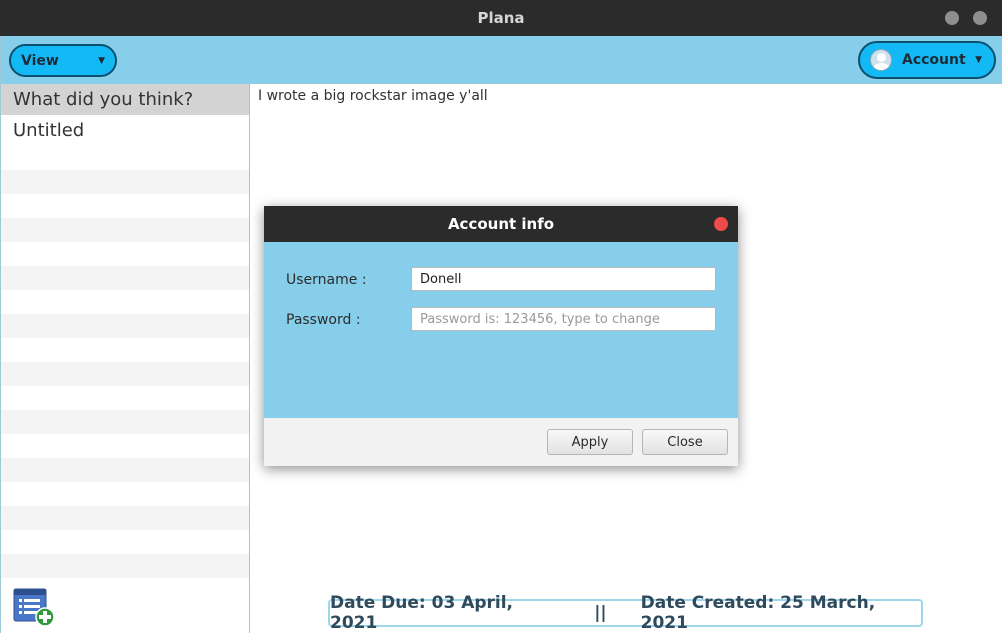 The width and height of the screenshot is (1002, 633). What do you see at coordinates (590, 442) in the screenshot?
I see `apply-button: Apply` at bounding box center [590, 442].